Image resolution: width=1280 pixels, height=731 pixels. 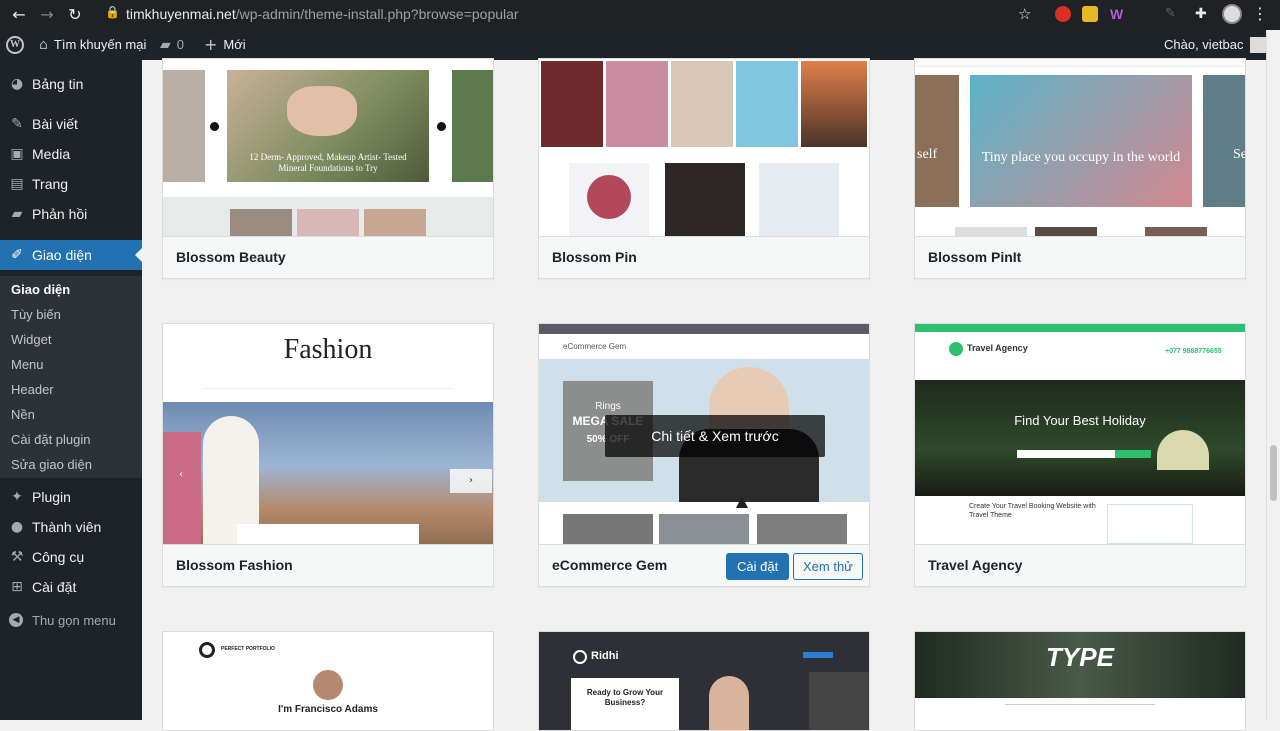 I want to click on reload-icon: ↻, so click(x=75, y=15).